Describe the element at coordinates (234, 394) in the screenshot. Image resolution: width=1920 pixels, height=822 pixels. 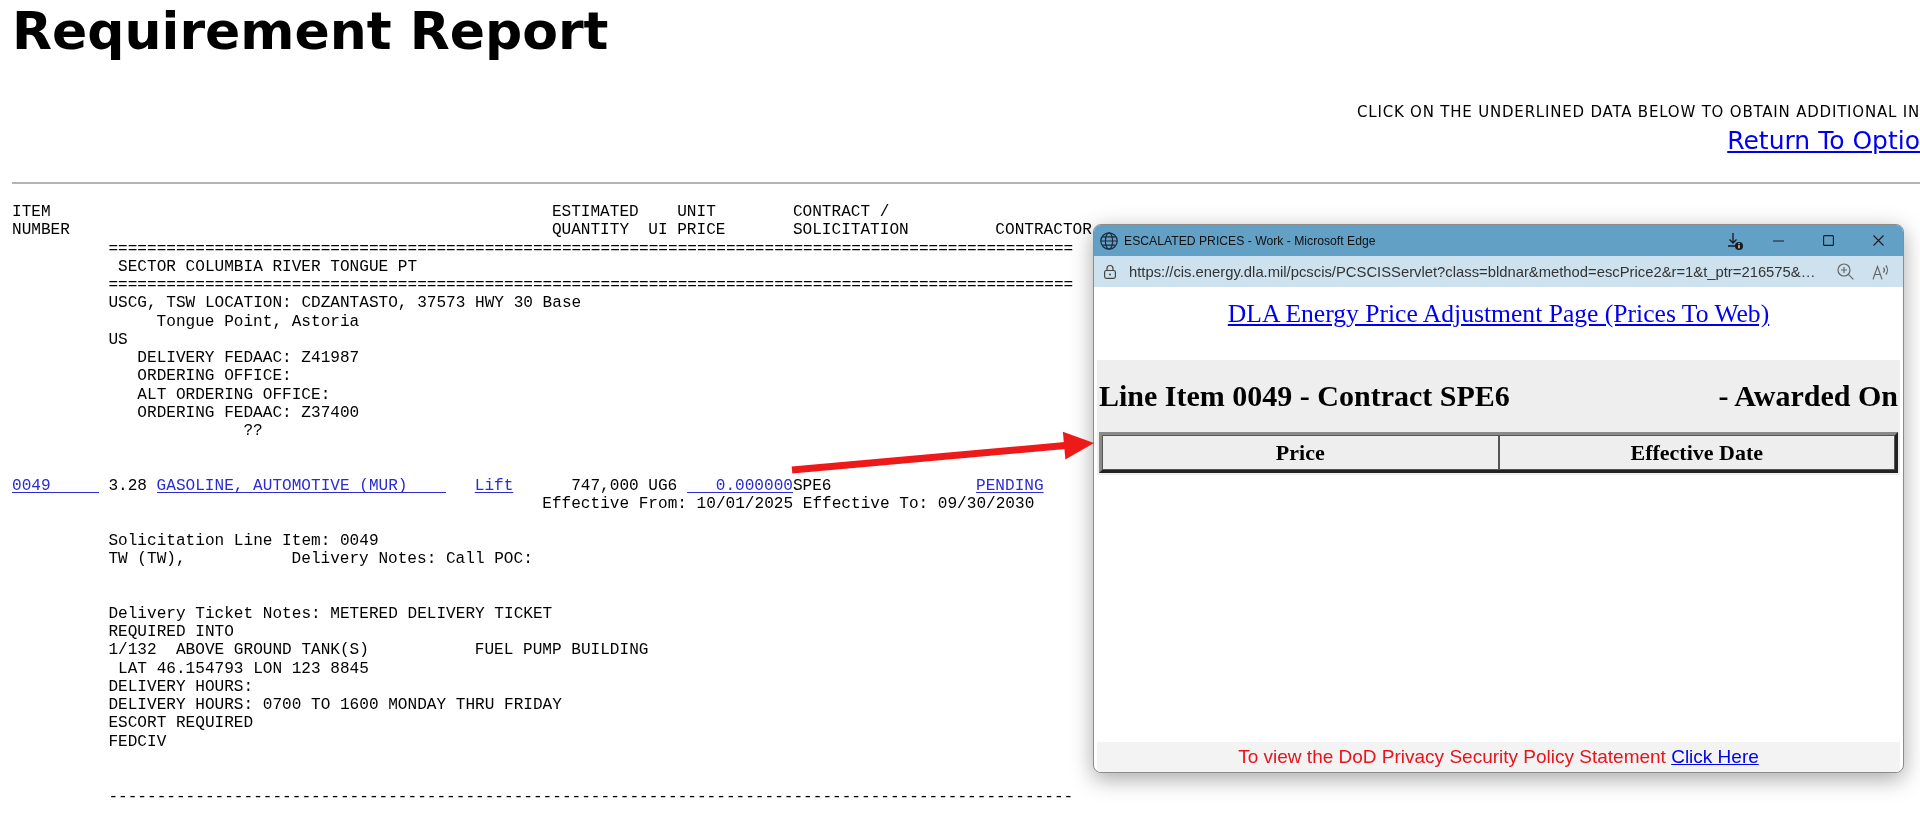
I see `location-text: ALT ORDERING OFFICE:` at that location.